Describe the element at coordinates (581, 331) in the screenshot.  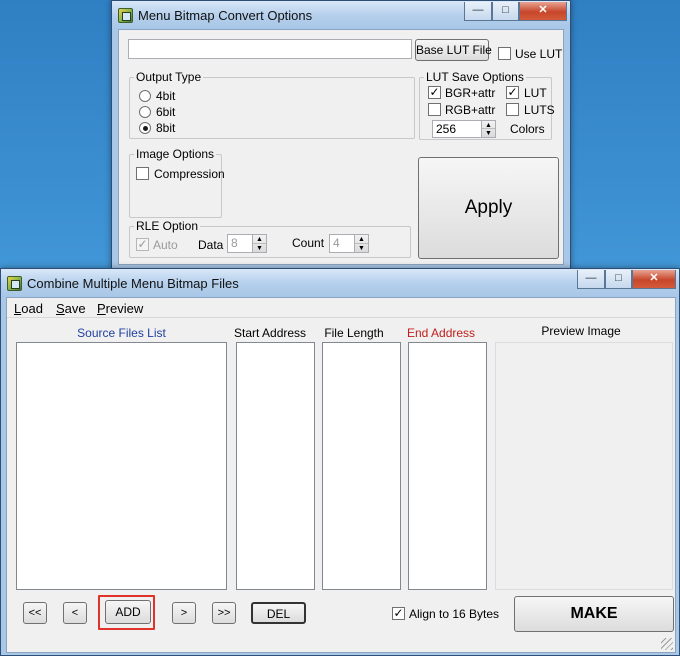
I see `preview-image-header: Preview Image` at that location.